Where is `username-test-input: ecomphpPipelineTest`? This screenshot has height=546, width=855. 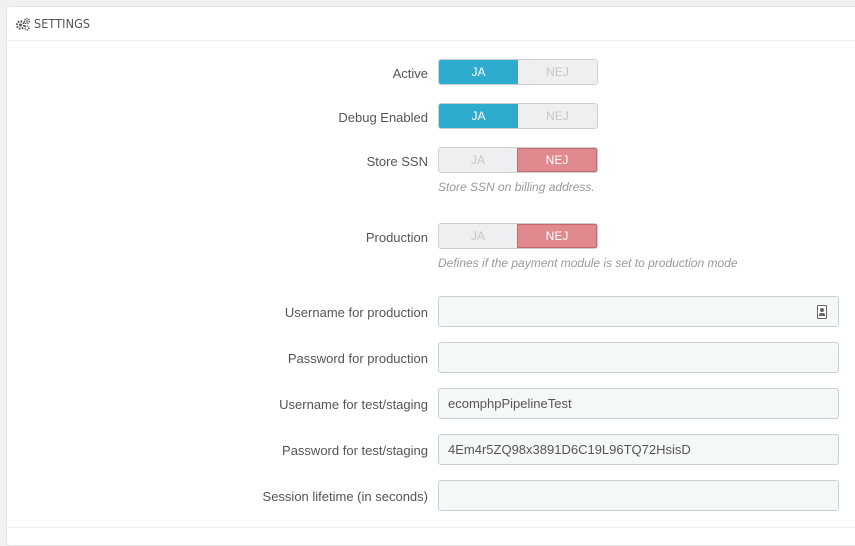 username-test-input: ecomphpPipelineTest is located at coordinates (638, 403).